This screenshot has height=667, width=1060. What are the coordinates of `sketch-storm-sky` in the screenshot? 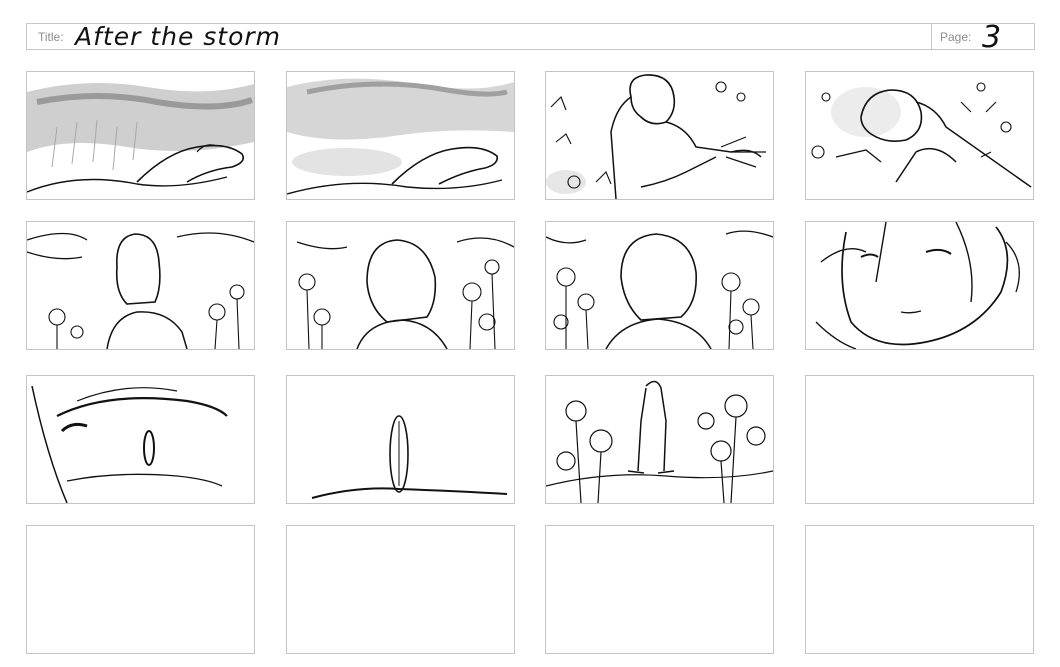 It's located at (140, 138).